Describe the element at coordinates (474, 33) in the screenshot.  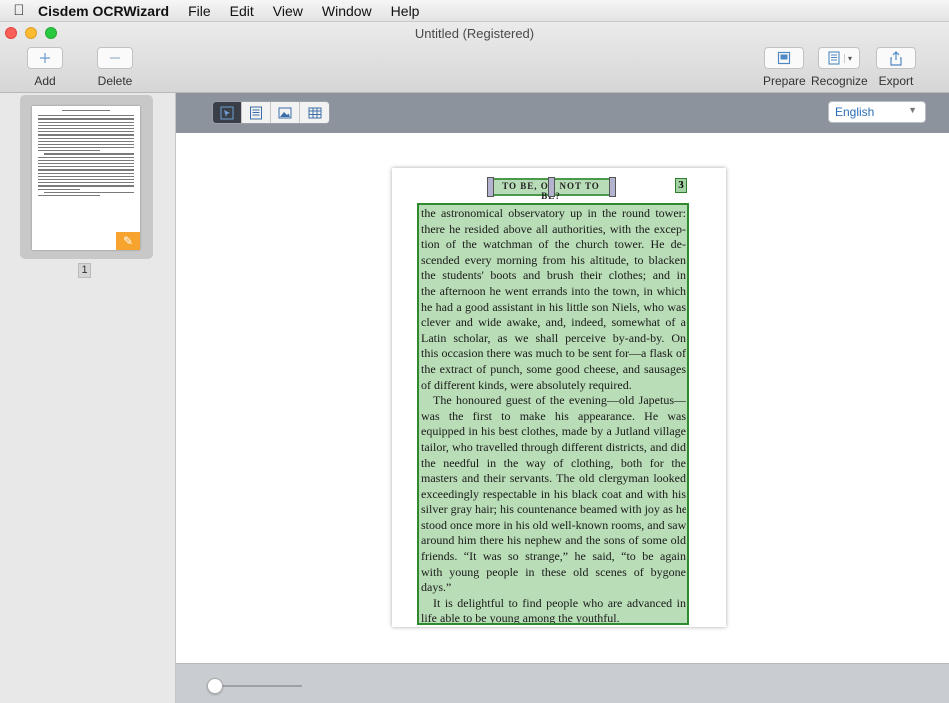
I see `window-title: Untitled (Registered)` at that location.